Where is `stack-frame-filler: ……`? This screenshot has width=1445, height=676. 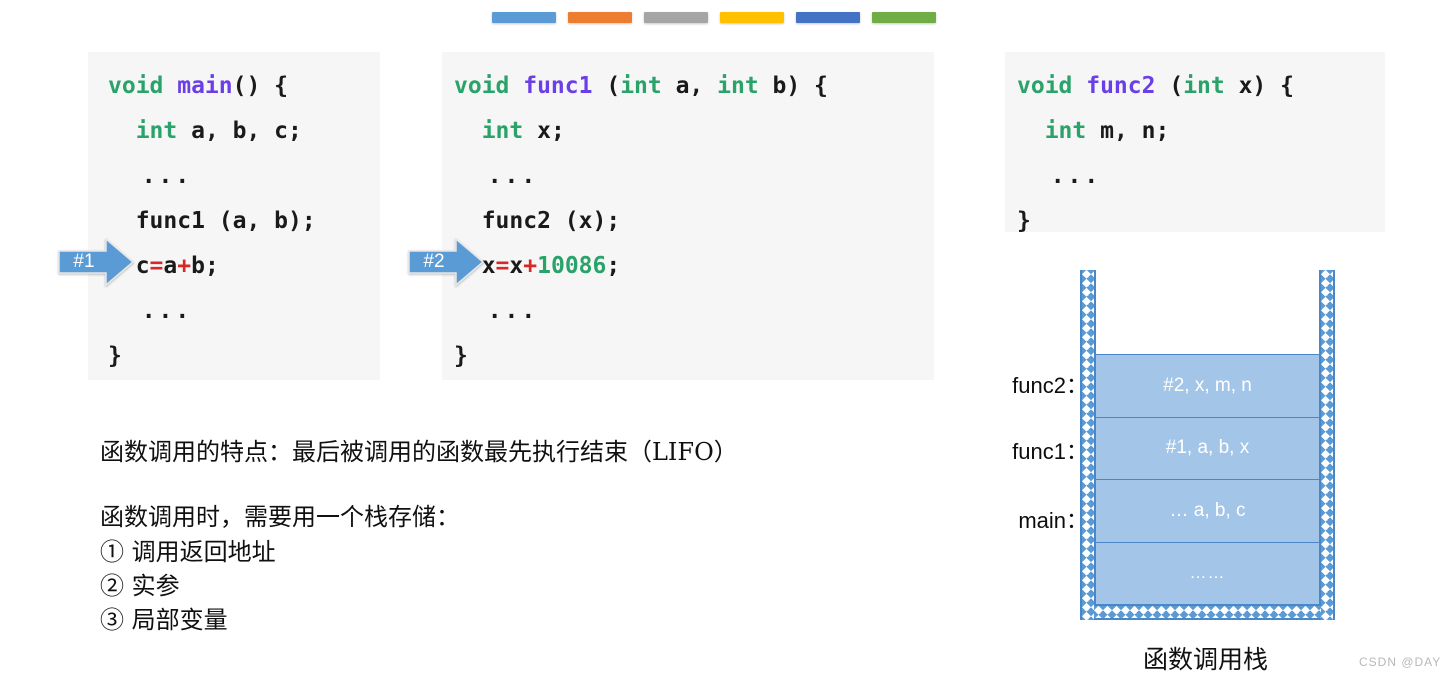 stack-frame-filler: …… is located at coordinates (1207, 572).